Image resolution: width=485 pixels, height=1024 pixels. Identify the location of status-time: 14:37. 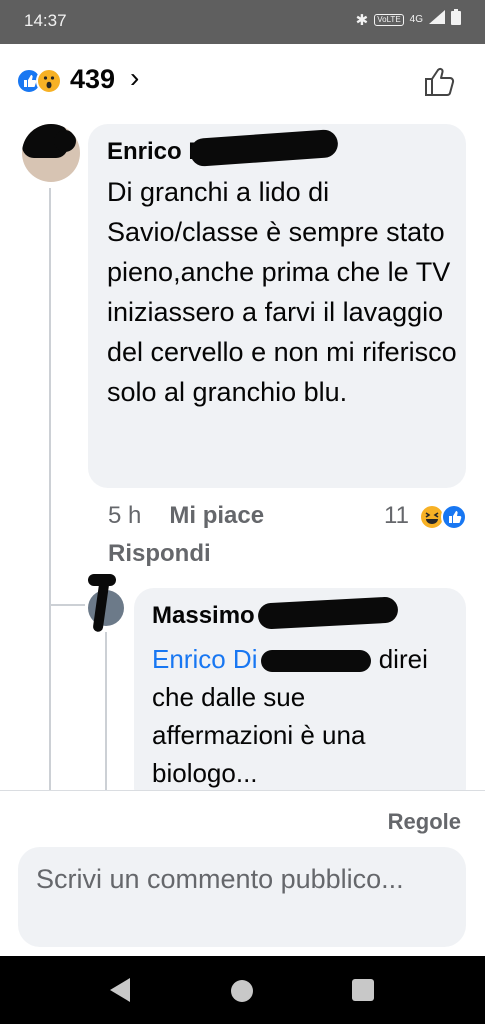
(45, 20).